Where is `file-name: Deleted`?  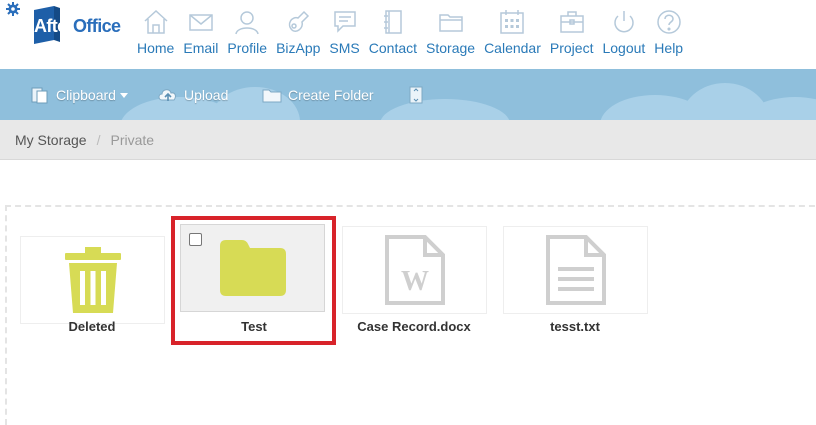 file-name: Deleted is located at coordinates (92, 326).